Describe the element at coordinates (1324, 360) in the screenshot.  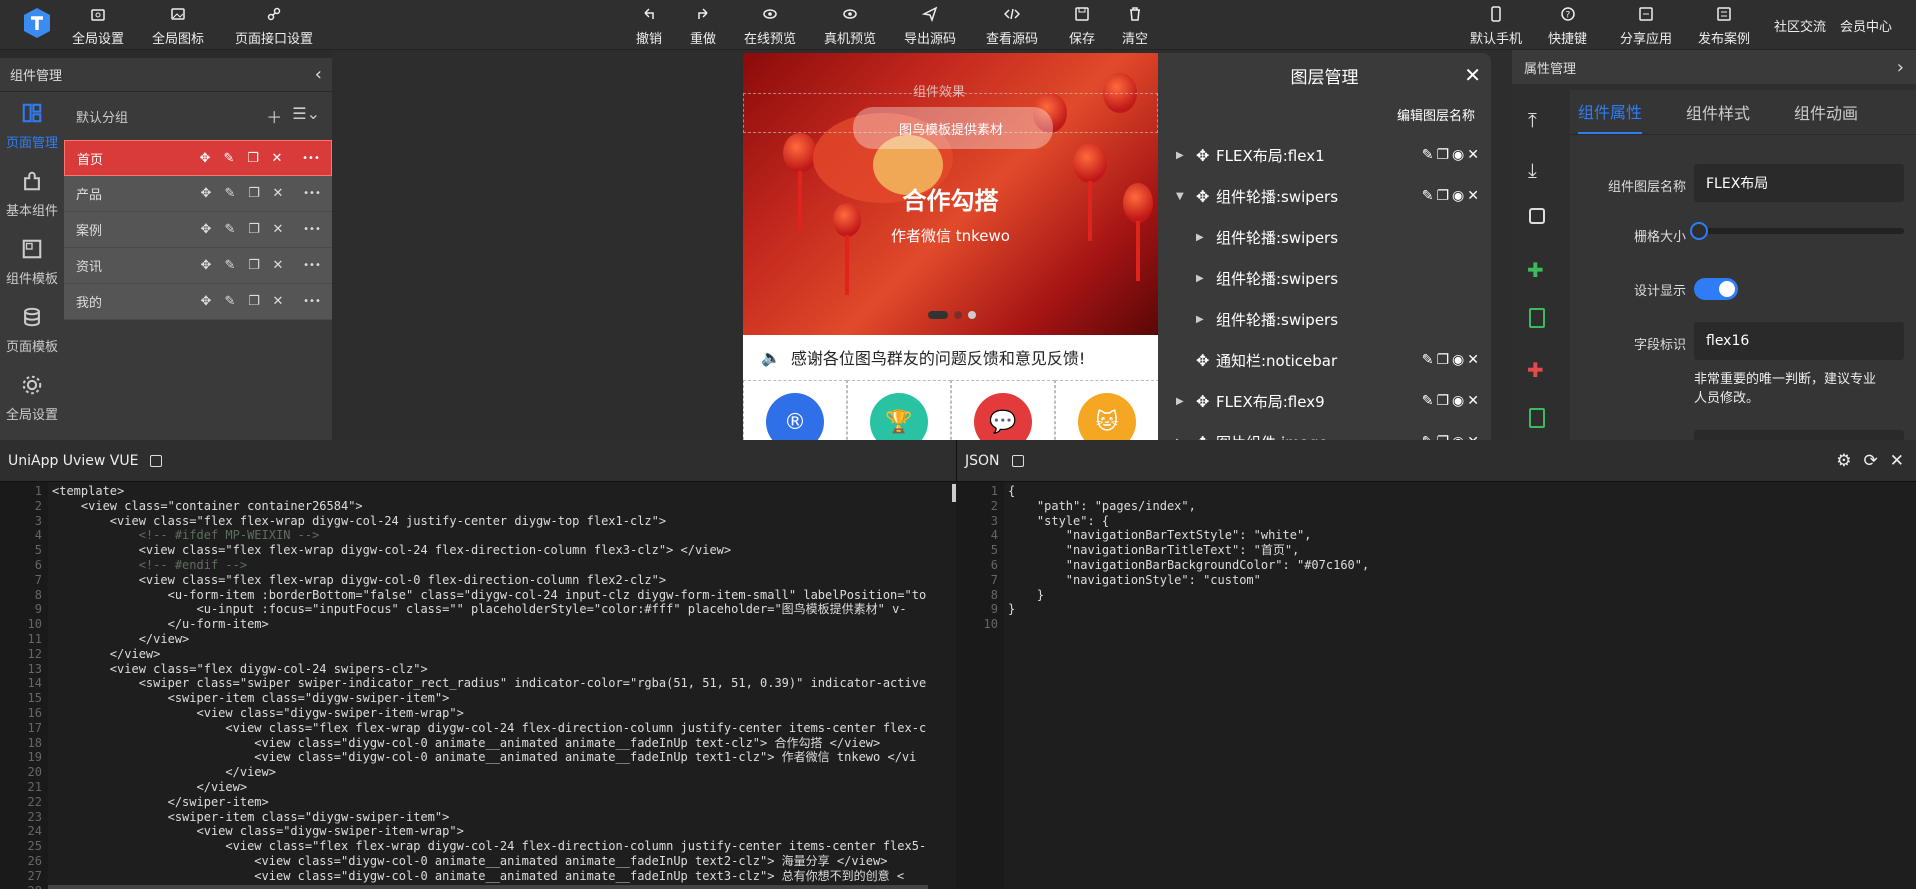
I see `layer-row: ✥ 通知栏:noticebar ✎ ❐ ◉ ✕` at that location.